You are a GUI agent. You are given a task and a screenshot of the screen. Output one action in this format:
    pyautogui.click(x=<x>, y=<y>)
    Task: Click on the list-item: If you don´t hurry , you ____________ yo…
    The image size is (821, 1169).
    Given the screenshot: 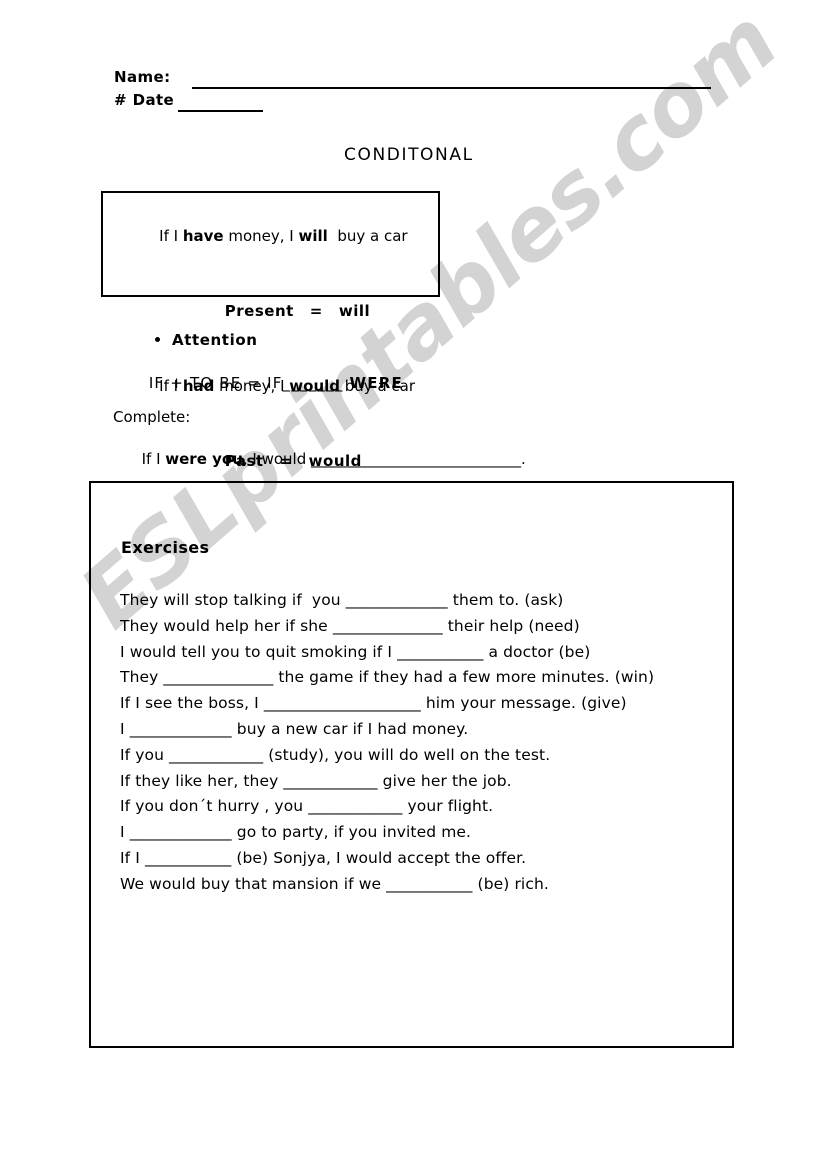 What is the action you would take?
    pyautogui.click(x=422, y=807)
    